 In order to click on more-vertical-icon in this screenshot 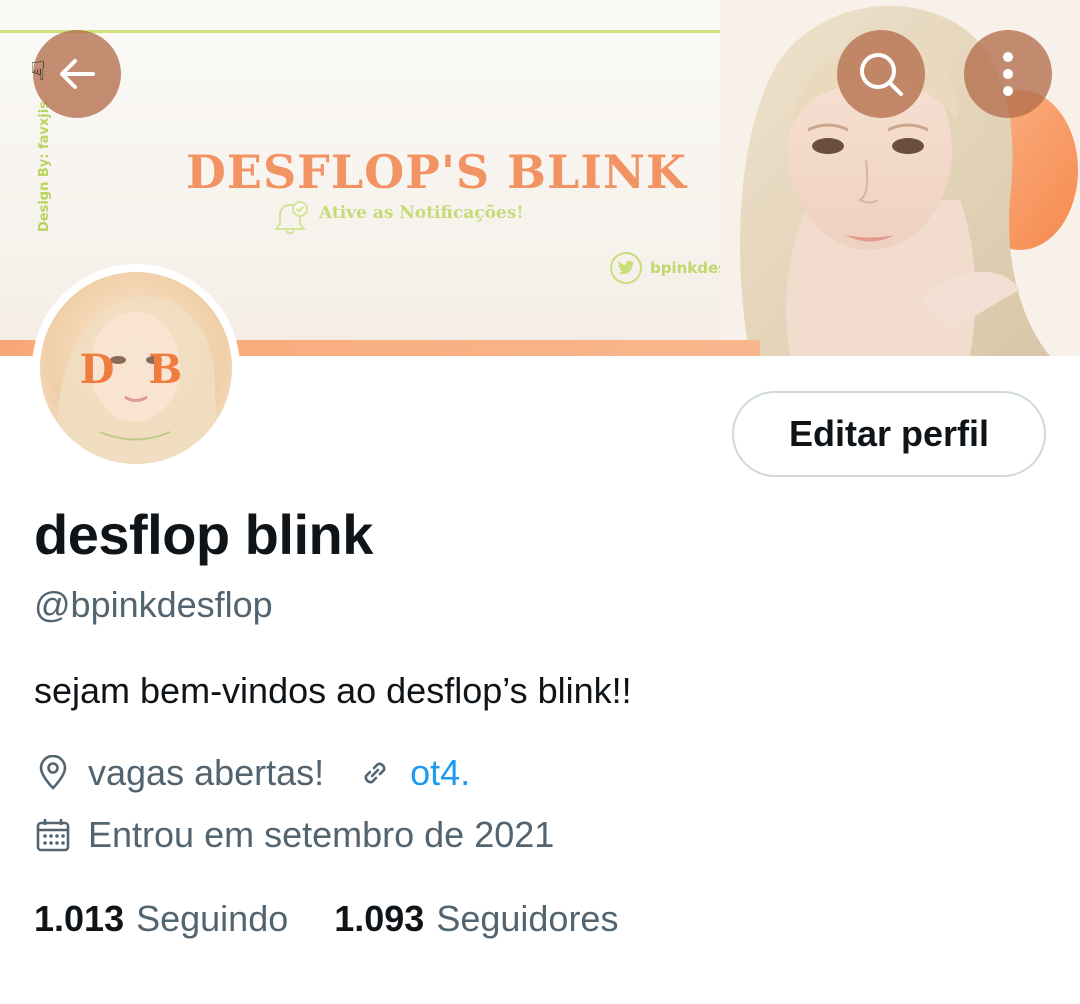, I will do `click(1008, 74)`.